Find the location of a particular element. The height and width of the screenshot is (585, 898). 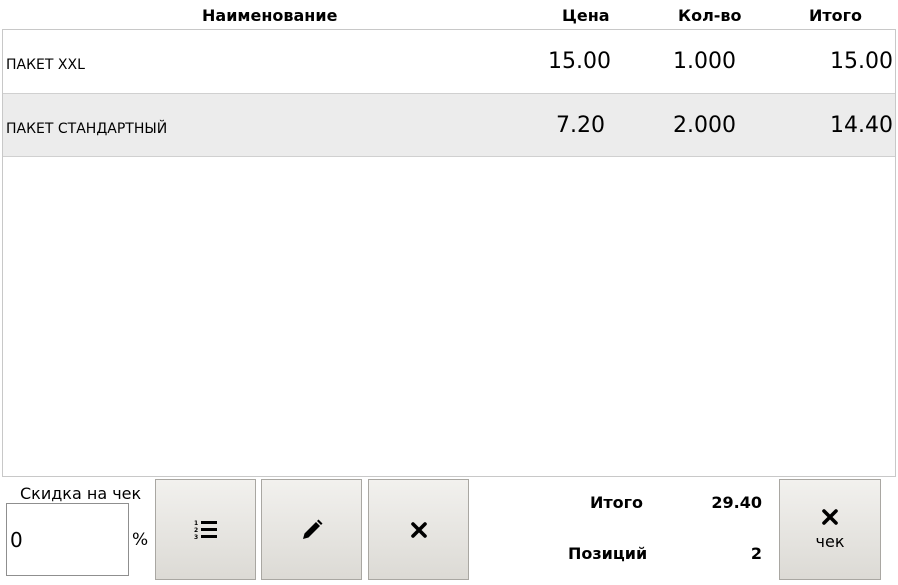

svg-text: 2 is located at coordinates (196, 530).